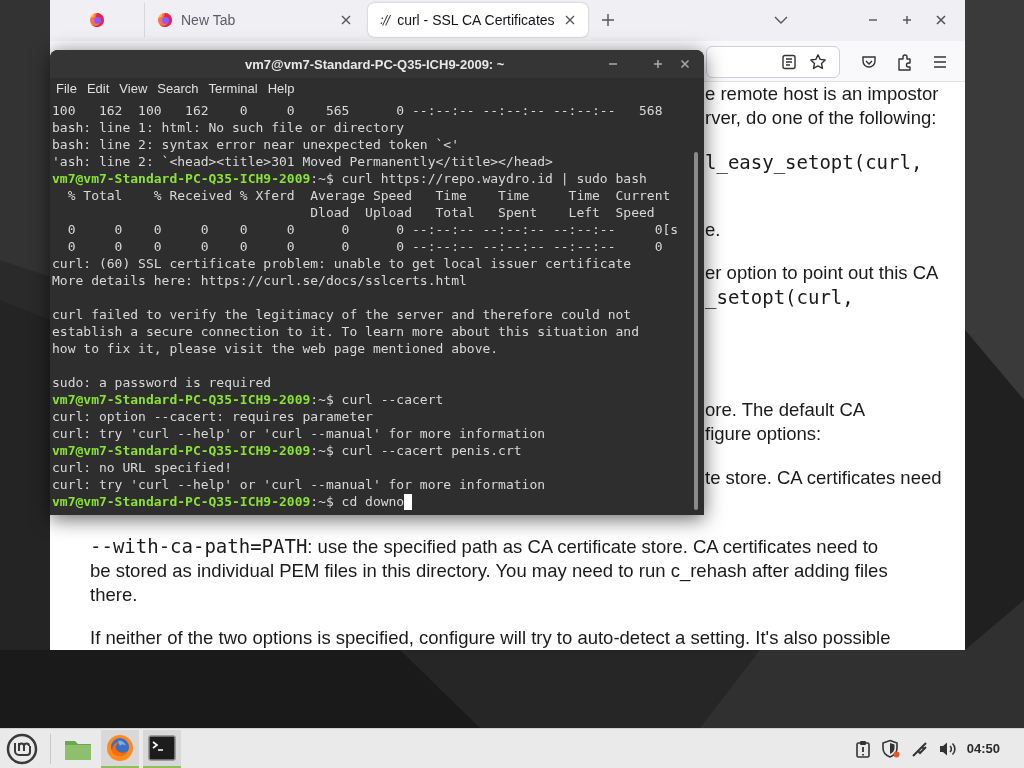  What do you see at coordinates (233, 89) in the screenshot?
I see `menu-item: Terminal` at bounding box center [233, 89].